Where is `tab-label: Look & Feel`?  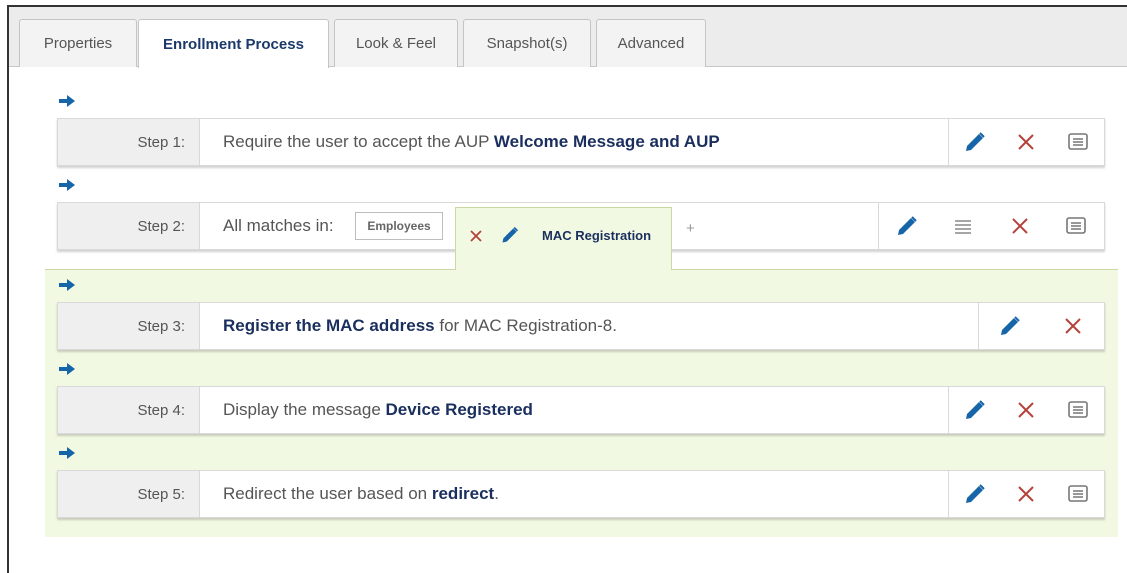
tab-label: Look & Feel is located at coordinates (396, 43).